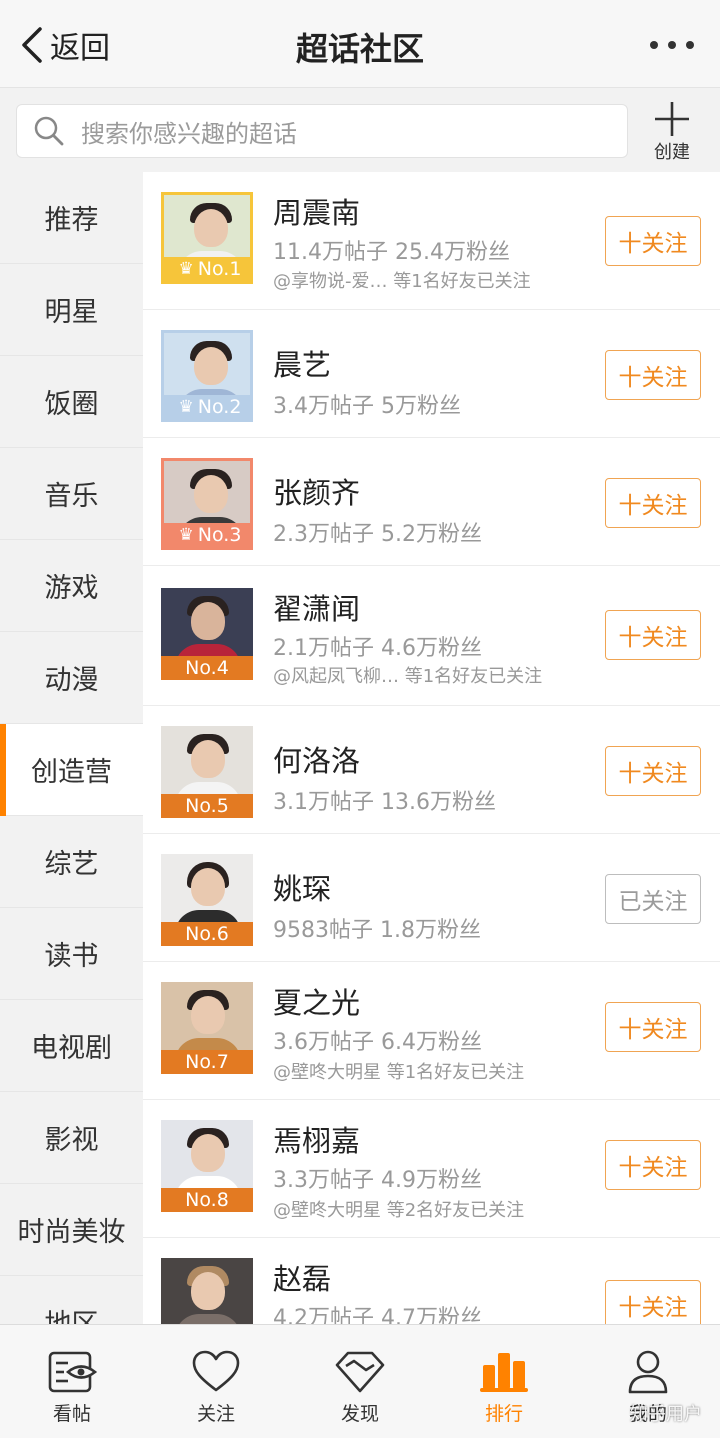 The height and width of the screenshot is (1438, 720). What do you see at coordinates (207, 238) in the screenshot?
I see `avatar: ♛ No.1` at bounding box center [207, 238].